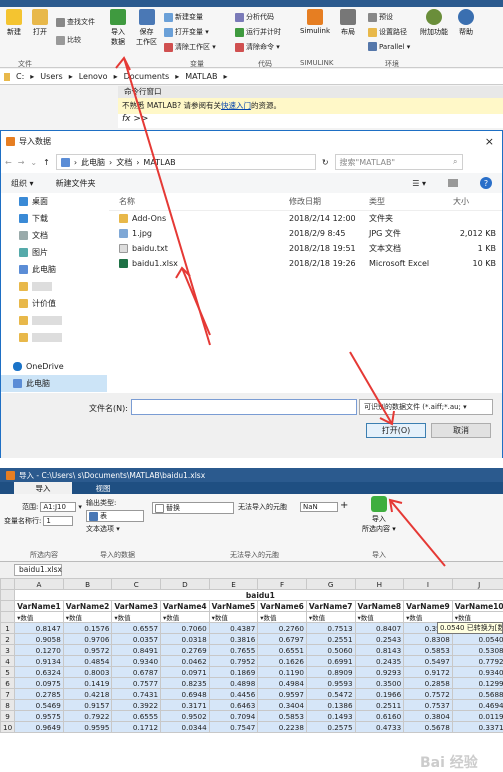 This screenshot has height=772, width=503. Describe the element at coordinates (236, 105) in the screenshot. I see `quickstart-link: 快速入门` at that location.